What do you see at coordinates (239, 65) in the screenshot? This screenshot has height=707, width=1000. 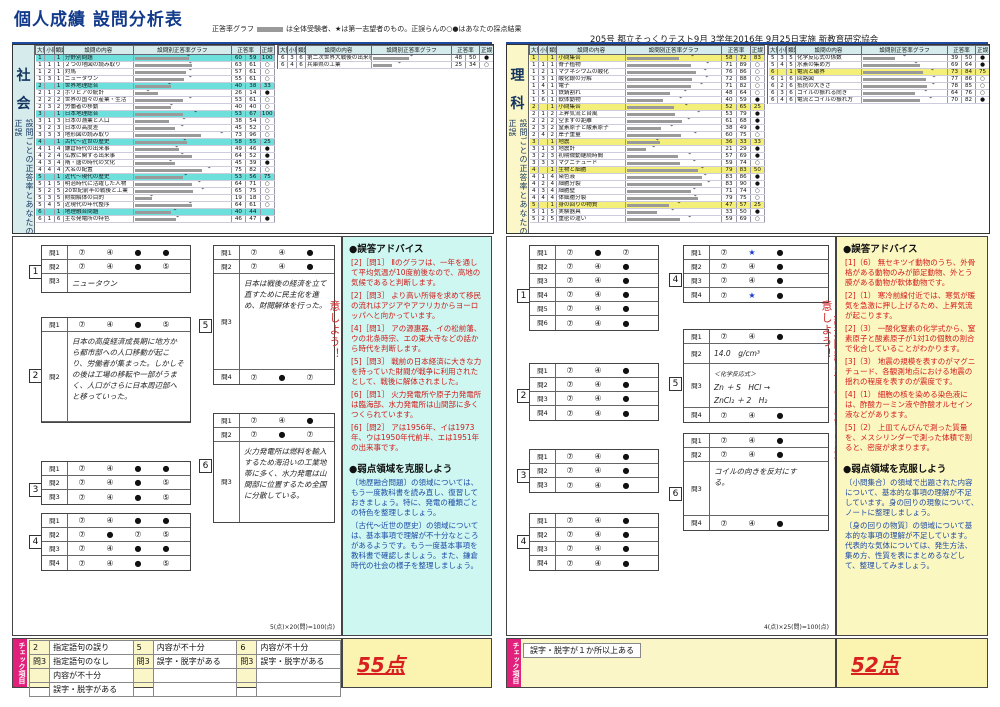 I see `table-cell: 63` at bounding box center [239, 65].